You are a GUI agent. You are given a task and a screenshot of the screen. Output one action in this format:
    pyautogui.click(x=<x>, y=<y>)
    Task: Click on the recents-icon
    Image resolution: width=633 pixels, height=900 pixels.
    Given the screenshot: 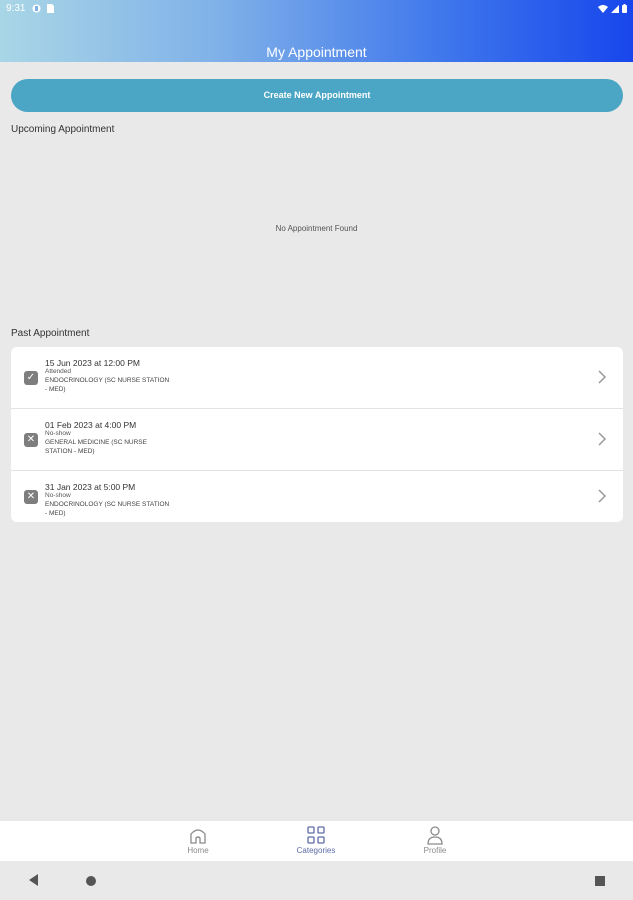 What is the action you would take?
    pyautogui.click(x=600, y=881)
    